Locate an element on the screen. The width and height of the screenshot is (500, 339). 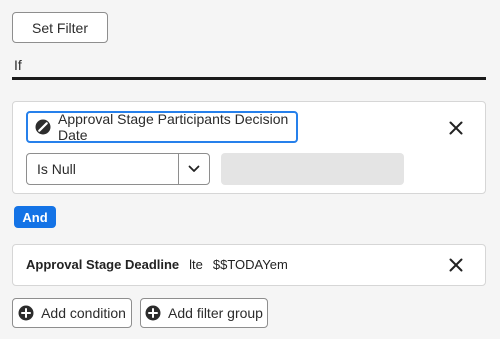
condition-2-field: Approval Stage Deadline is located at coordinates (103, 264).